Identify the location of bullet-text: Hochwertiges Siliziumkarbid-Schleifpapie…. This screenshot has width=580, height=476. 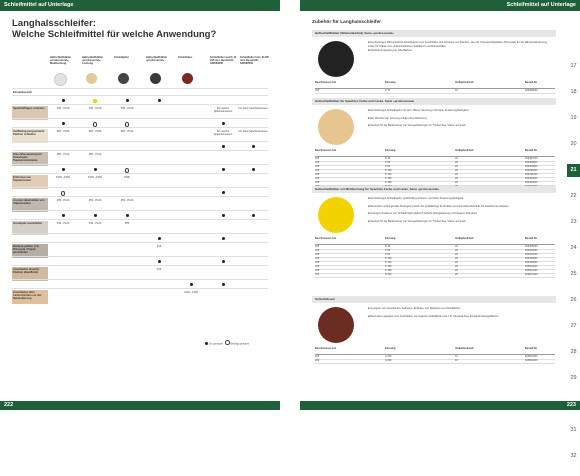
(458, 44).